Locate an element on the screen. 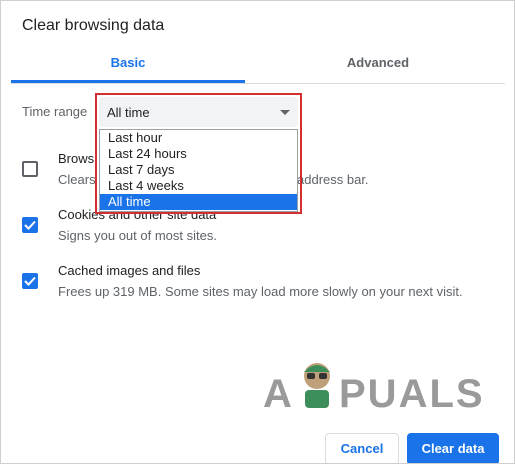  appuals-watermark: A PUALS is located at coordinates (373, 387).